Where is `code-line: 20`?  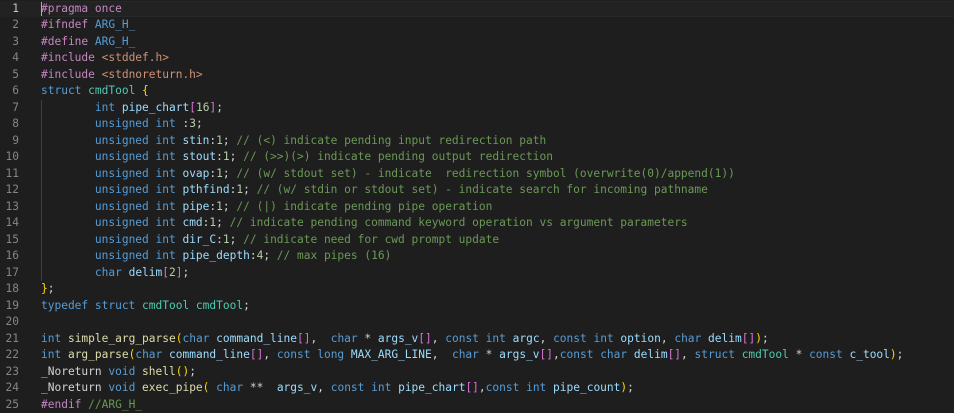 code-line: 20 is located at coordinates (477, 322).